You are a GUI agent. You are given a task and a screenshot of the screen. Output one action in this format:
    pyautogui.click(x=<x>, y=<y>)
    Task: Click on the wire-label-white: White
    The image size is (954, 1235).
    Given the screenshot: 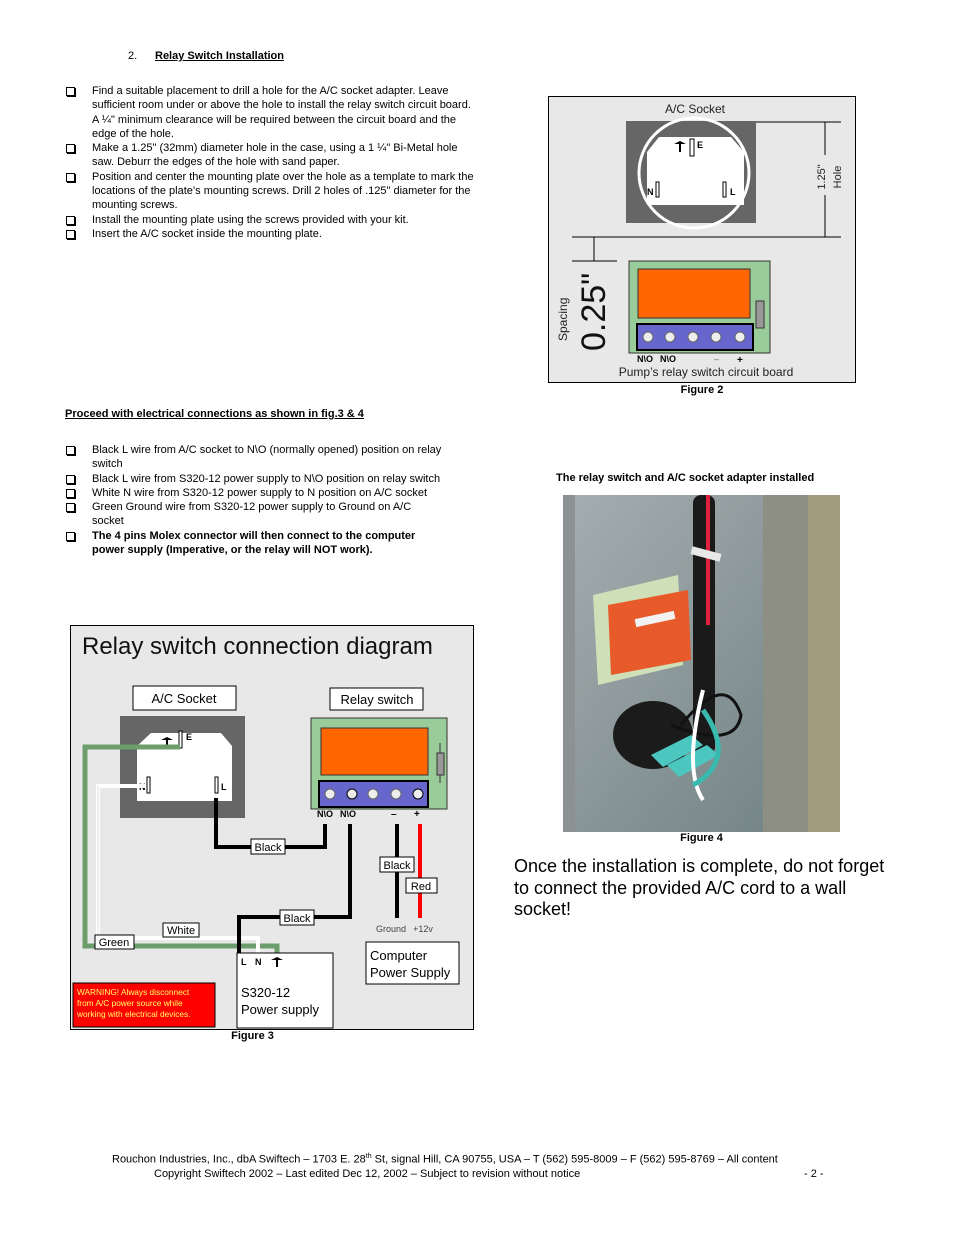 What is the action you would take?
    pyautogui.click(x=181, y=931)
    